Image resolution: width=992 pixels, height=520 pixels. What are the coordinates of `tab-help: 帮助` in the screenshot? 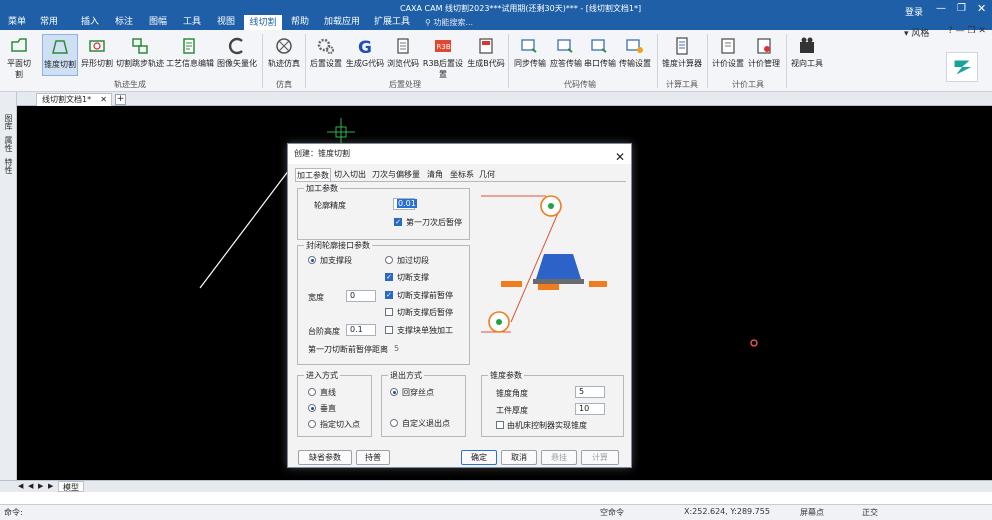 It's located at (300, 22).